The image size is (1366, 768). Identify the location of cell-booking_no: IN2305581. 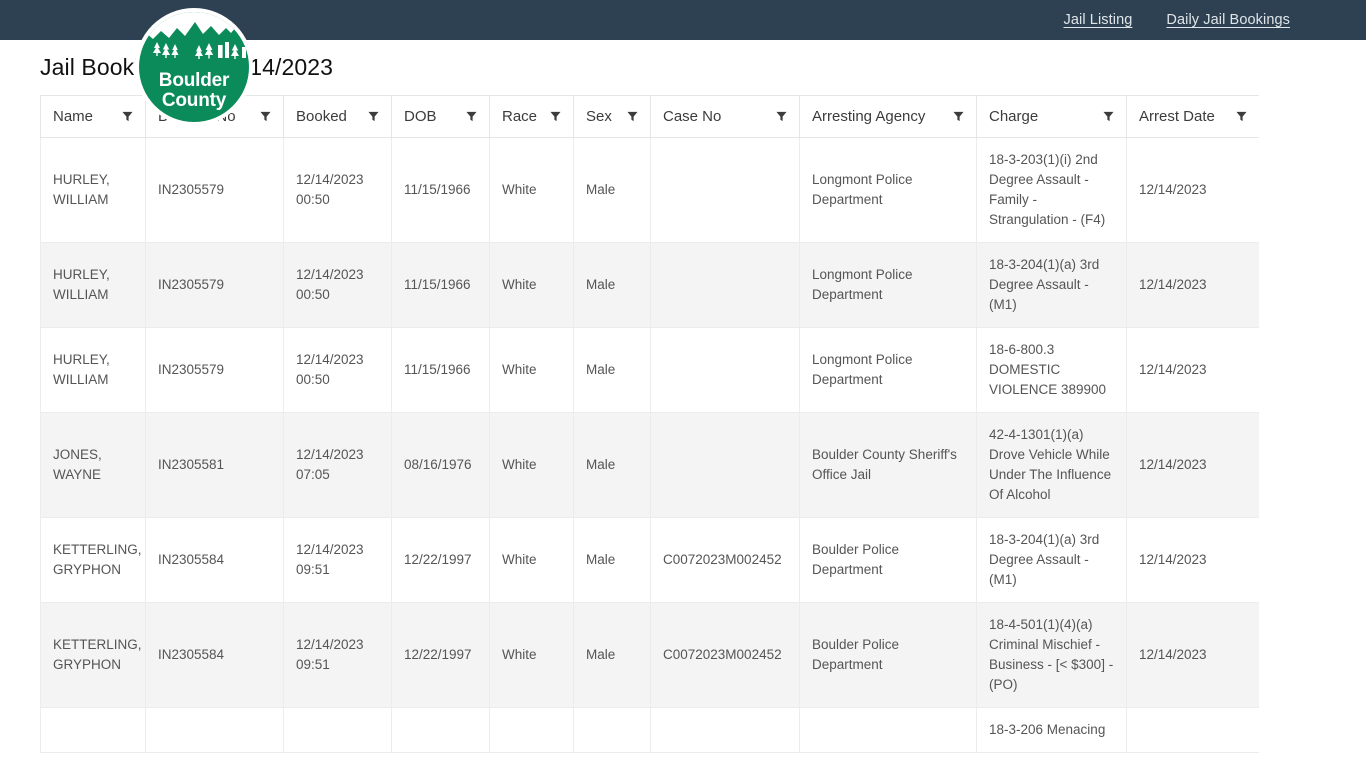
(214, 465).